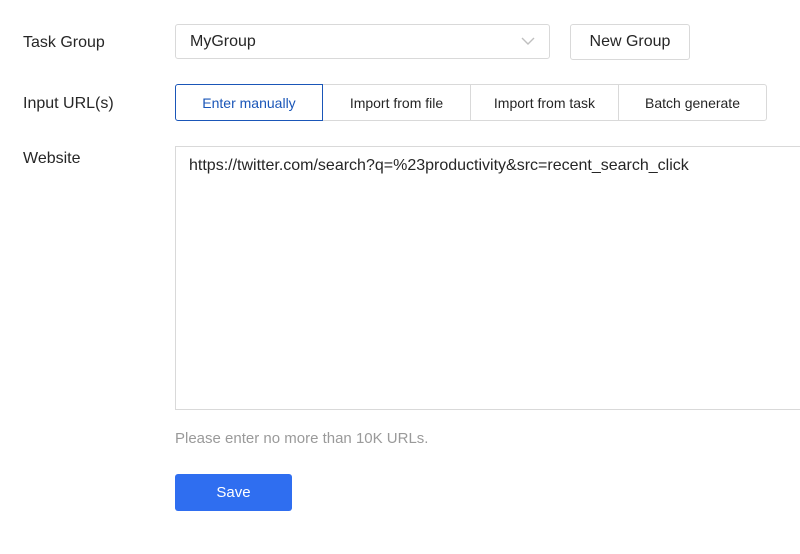 Image resolution: width=800 pixels, height=554 pixels. I want to click on url-limit-hint: Please enter no more than 10K URLs., so click(302, 438).